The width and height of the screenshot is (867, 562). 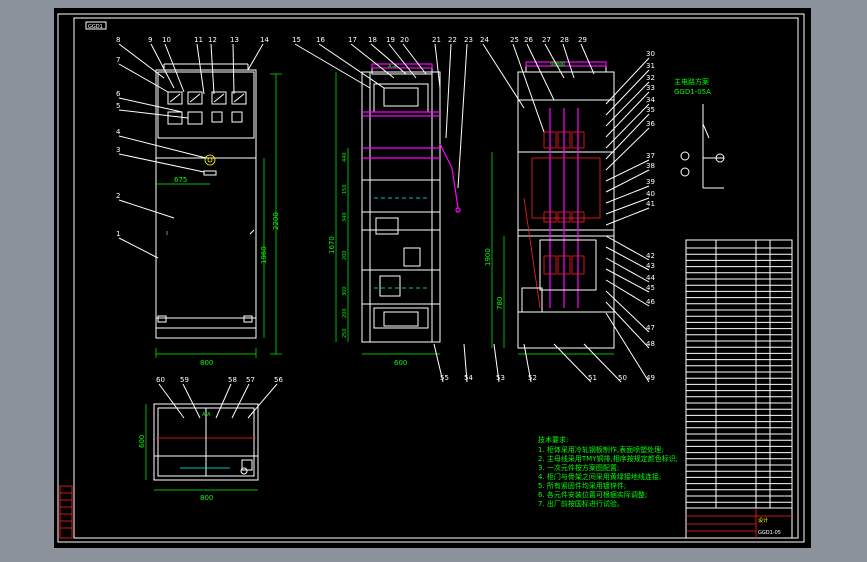 What do you see at coordinates (320, 40) in the screenshot?
I see `balloon-16: 16` at bounding box center [320, 40].